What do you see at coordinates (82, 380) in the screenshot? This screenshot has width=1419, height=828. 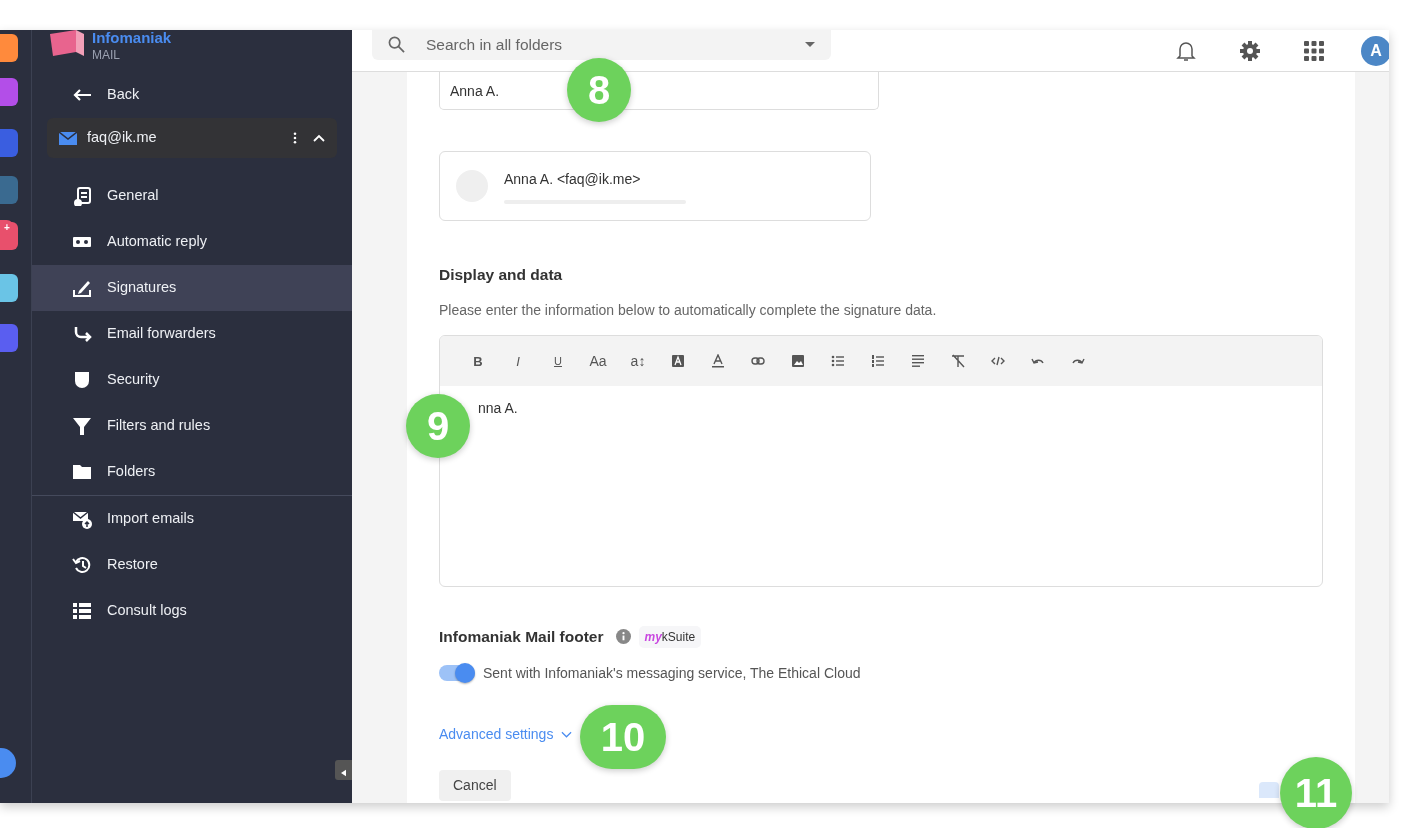 I see `shield-icon` at bounding box center [82, 380].